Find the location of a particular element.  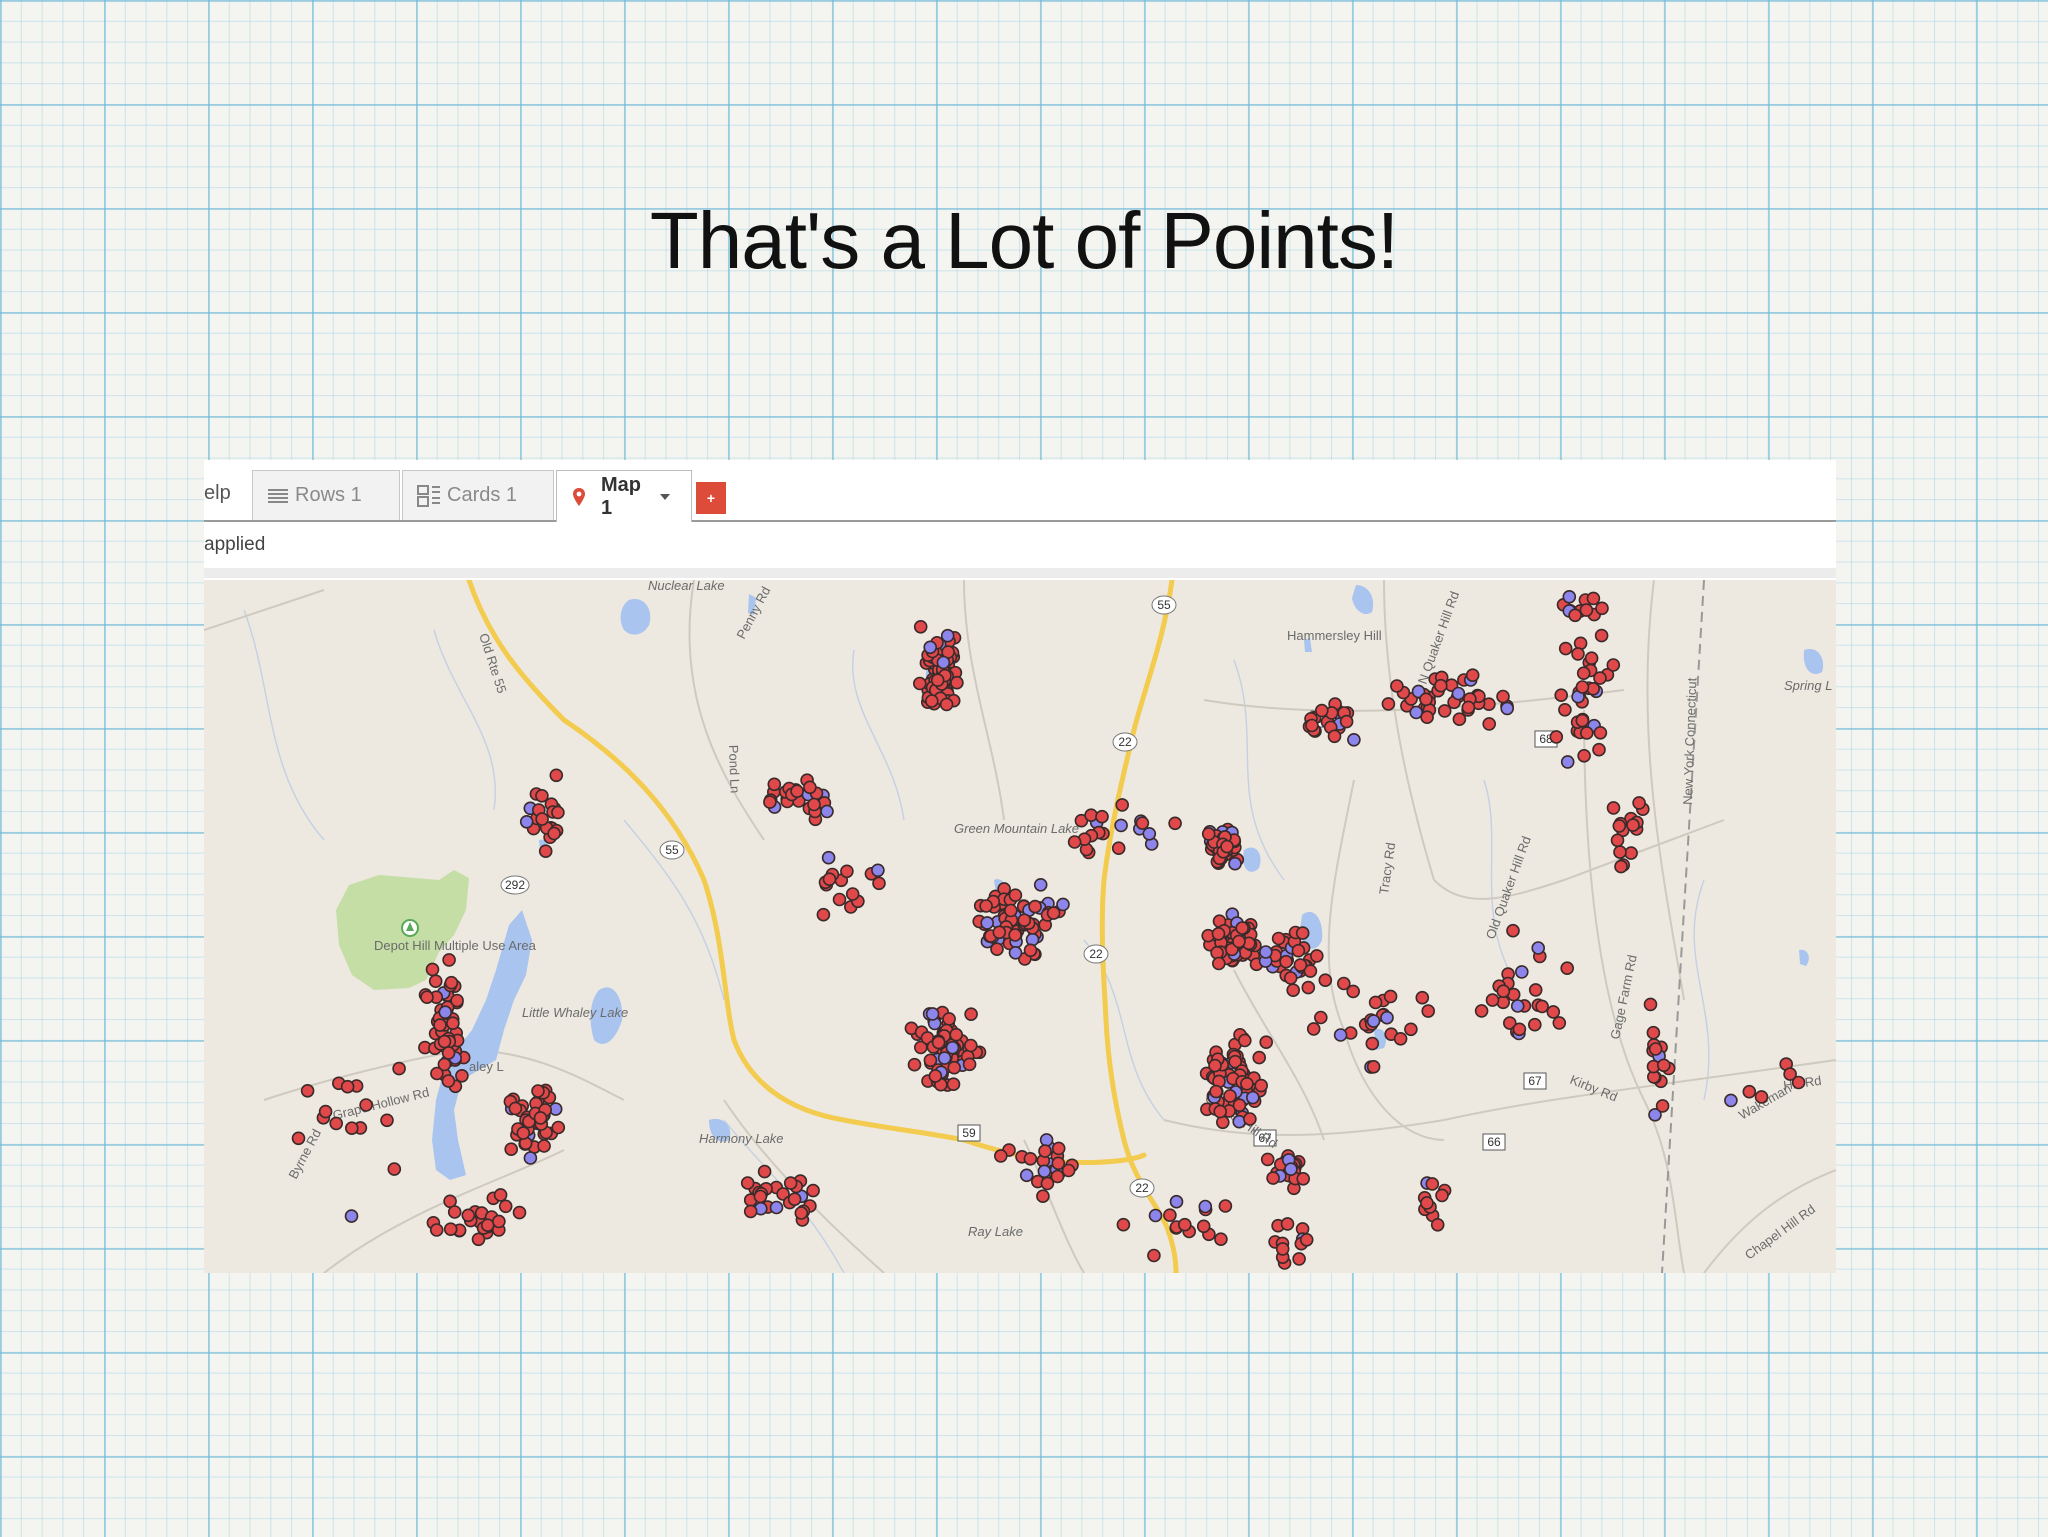

tab-help-partial: elp is located at coordinates (217, 493).